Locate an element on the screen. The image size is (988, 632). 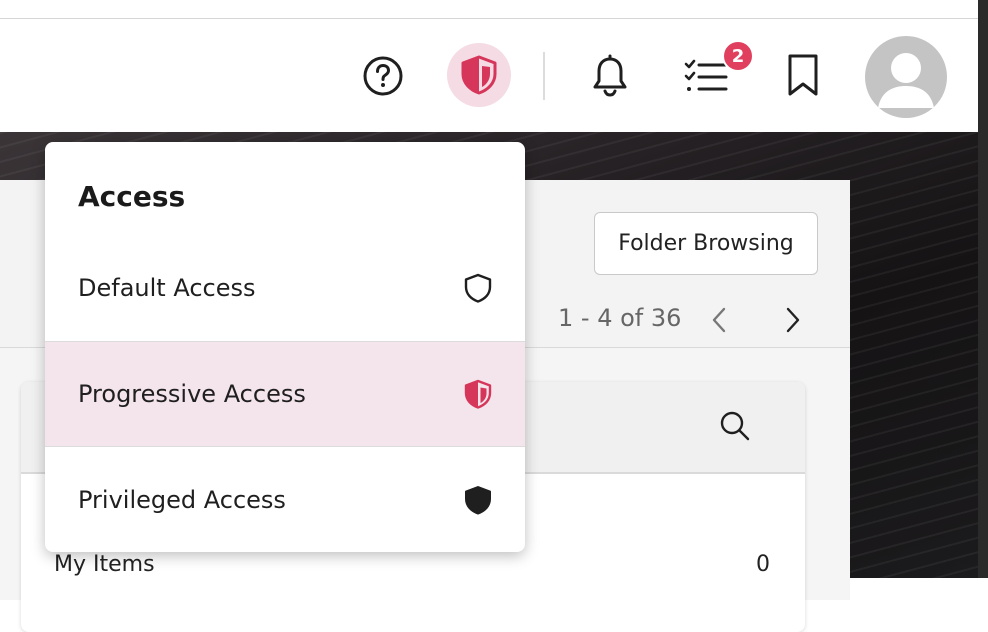
bell-icon is located at coordinates (610, 75).